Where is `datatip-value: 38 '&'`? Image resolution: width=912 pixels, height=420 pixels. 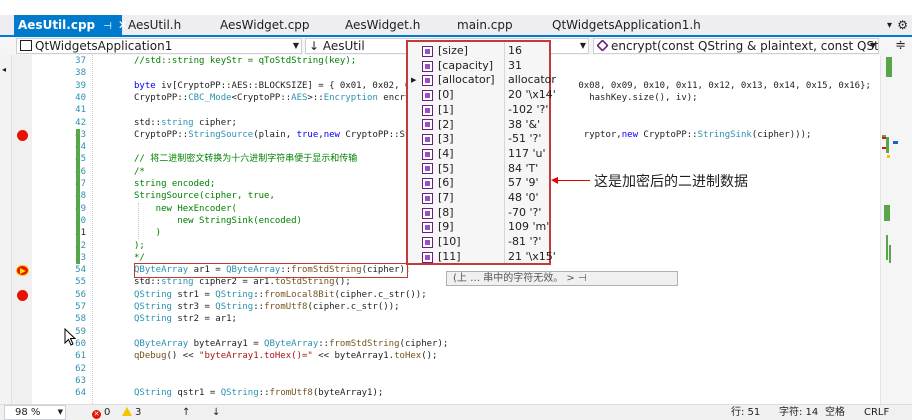
datatip-value: 38 '&' is located at coordinates (524, 125).